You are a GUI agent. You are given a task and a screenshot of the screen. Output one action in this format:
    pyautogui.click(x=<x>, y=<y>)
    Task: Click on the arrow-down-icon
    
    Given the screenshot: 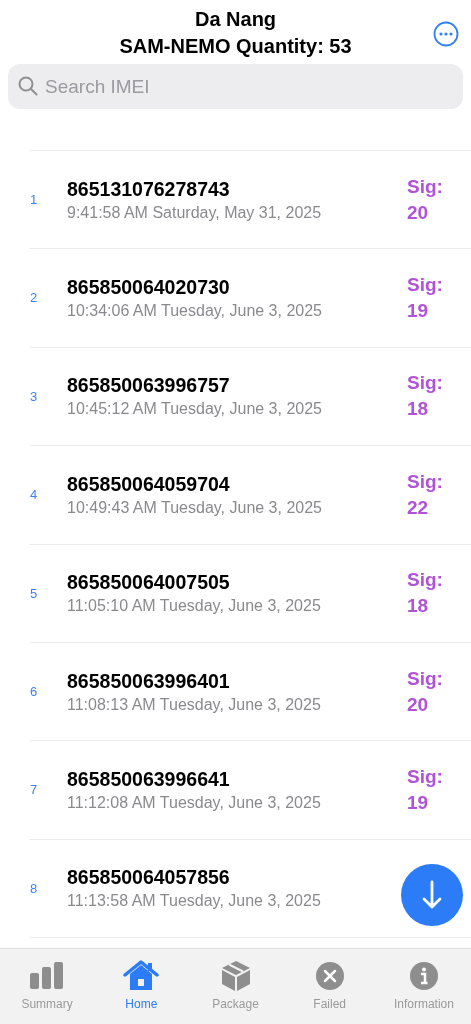 What is the action you would take?
    pyautogui.click(x=432, y=895)
    